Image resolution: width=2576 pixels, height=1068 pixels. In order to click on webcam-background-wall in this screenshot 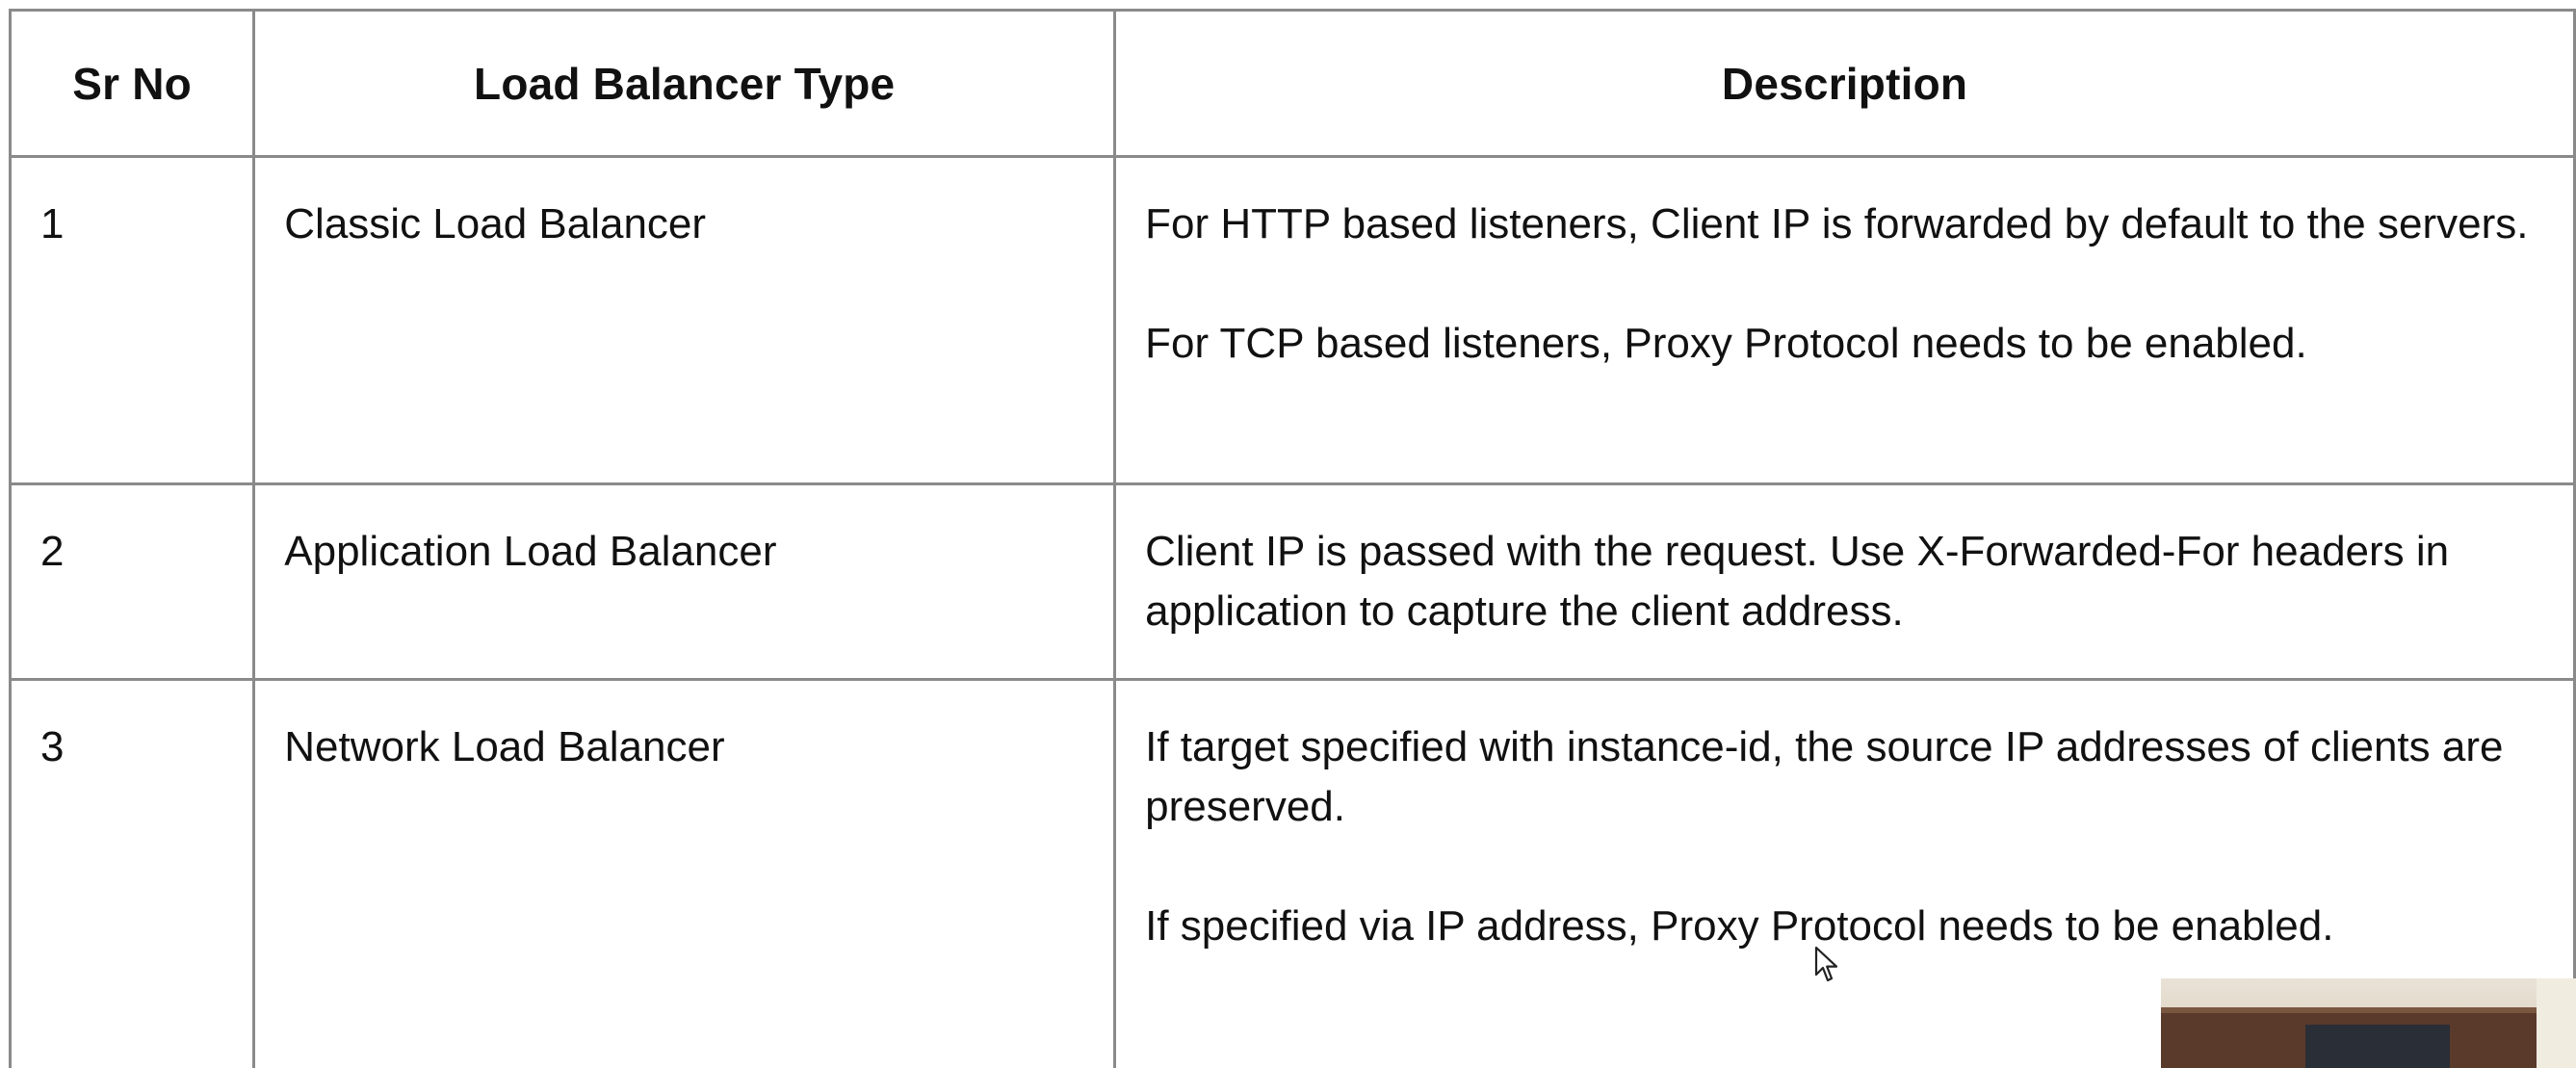, I will do `click(2556, 1023)`.